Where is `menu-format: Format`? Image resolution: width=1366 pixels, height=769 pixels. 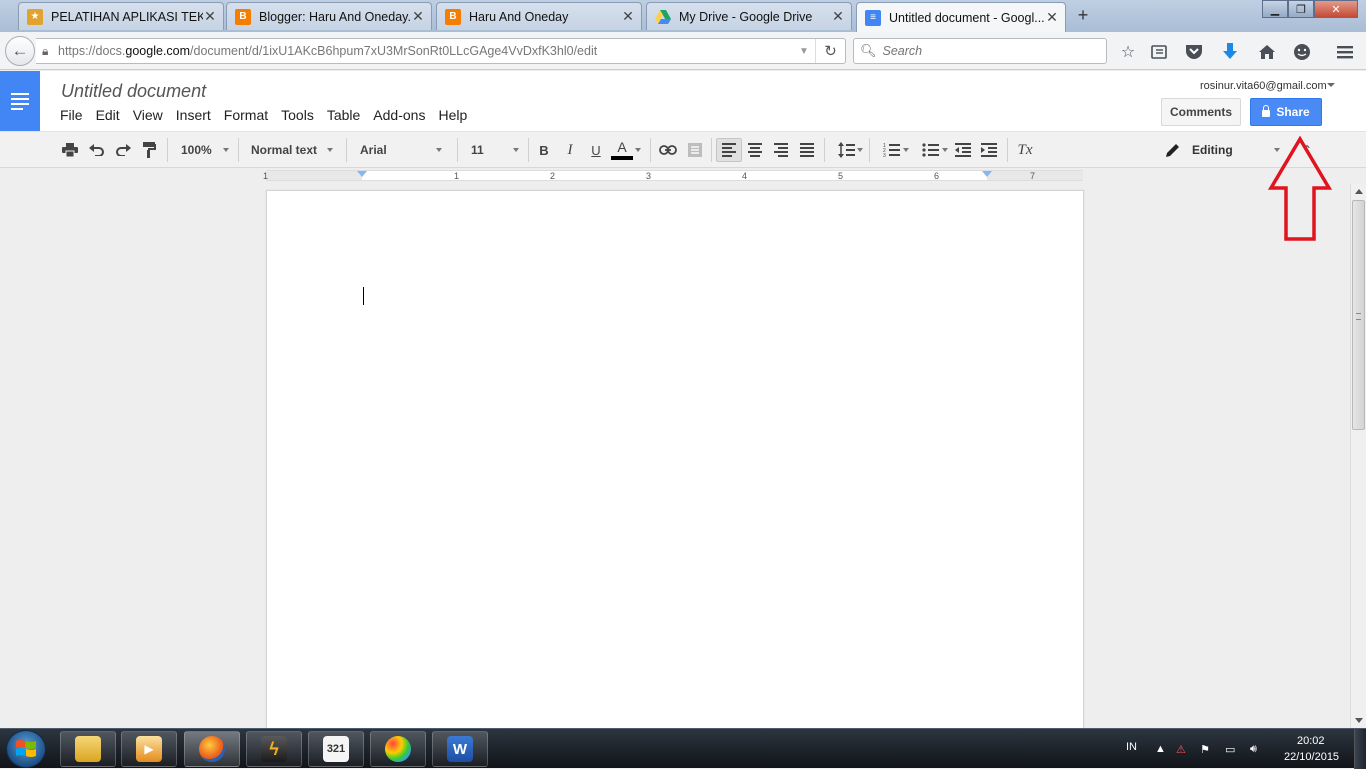 menu-format: Format is located at coordinates (249, 115).